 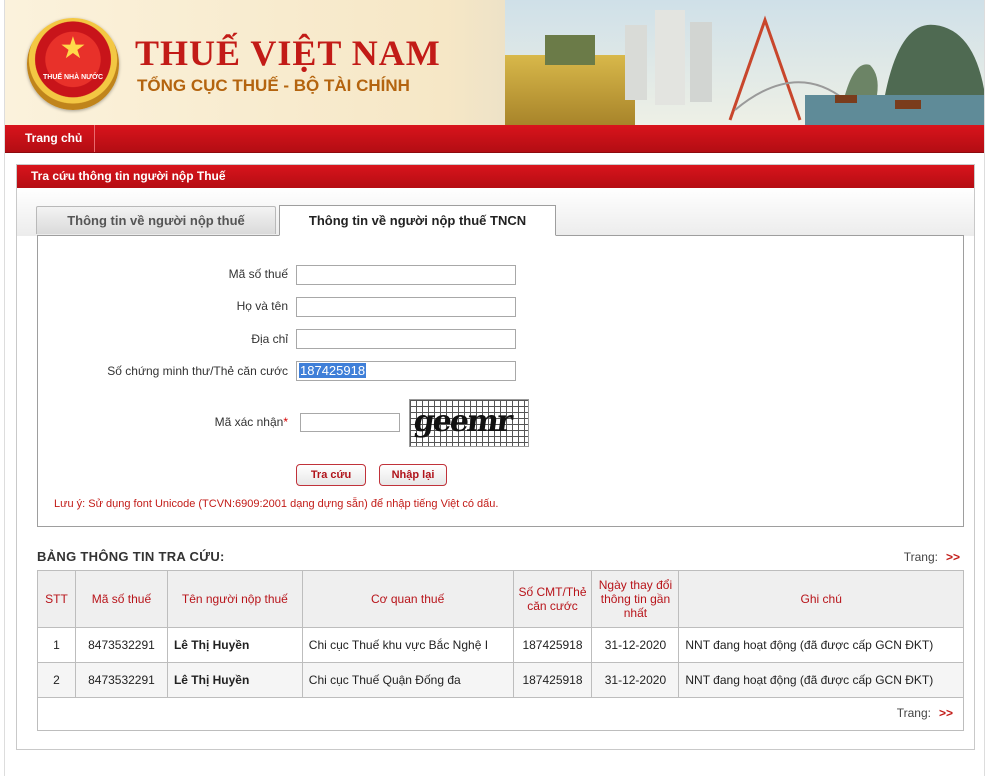 I want to click on captcha-label: Mã xác nhận*, so click(x=238, y=422).